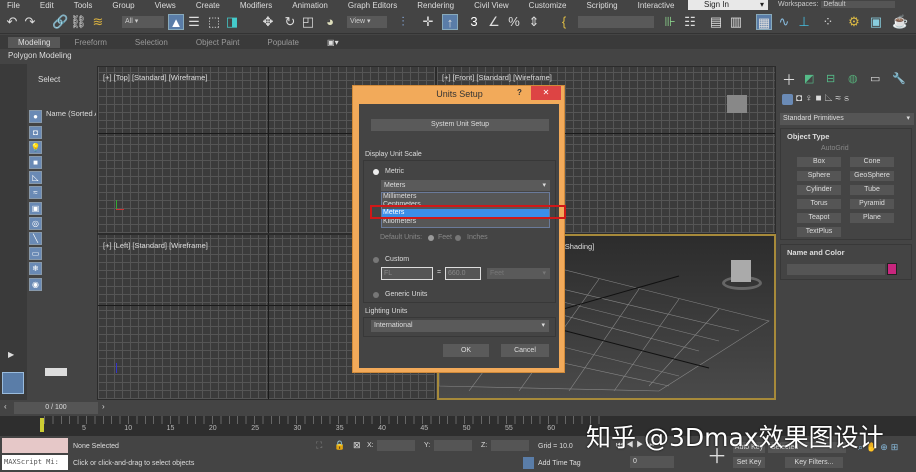  I want to click on metric-label: Metric, so click(394, 171).